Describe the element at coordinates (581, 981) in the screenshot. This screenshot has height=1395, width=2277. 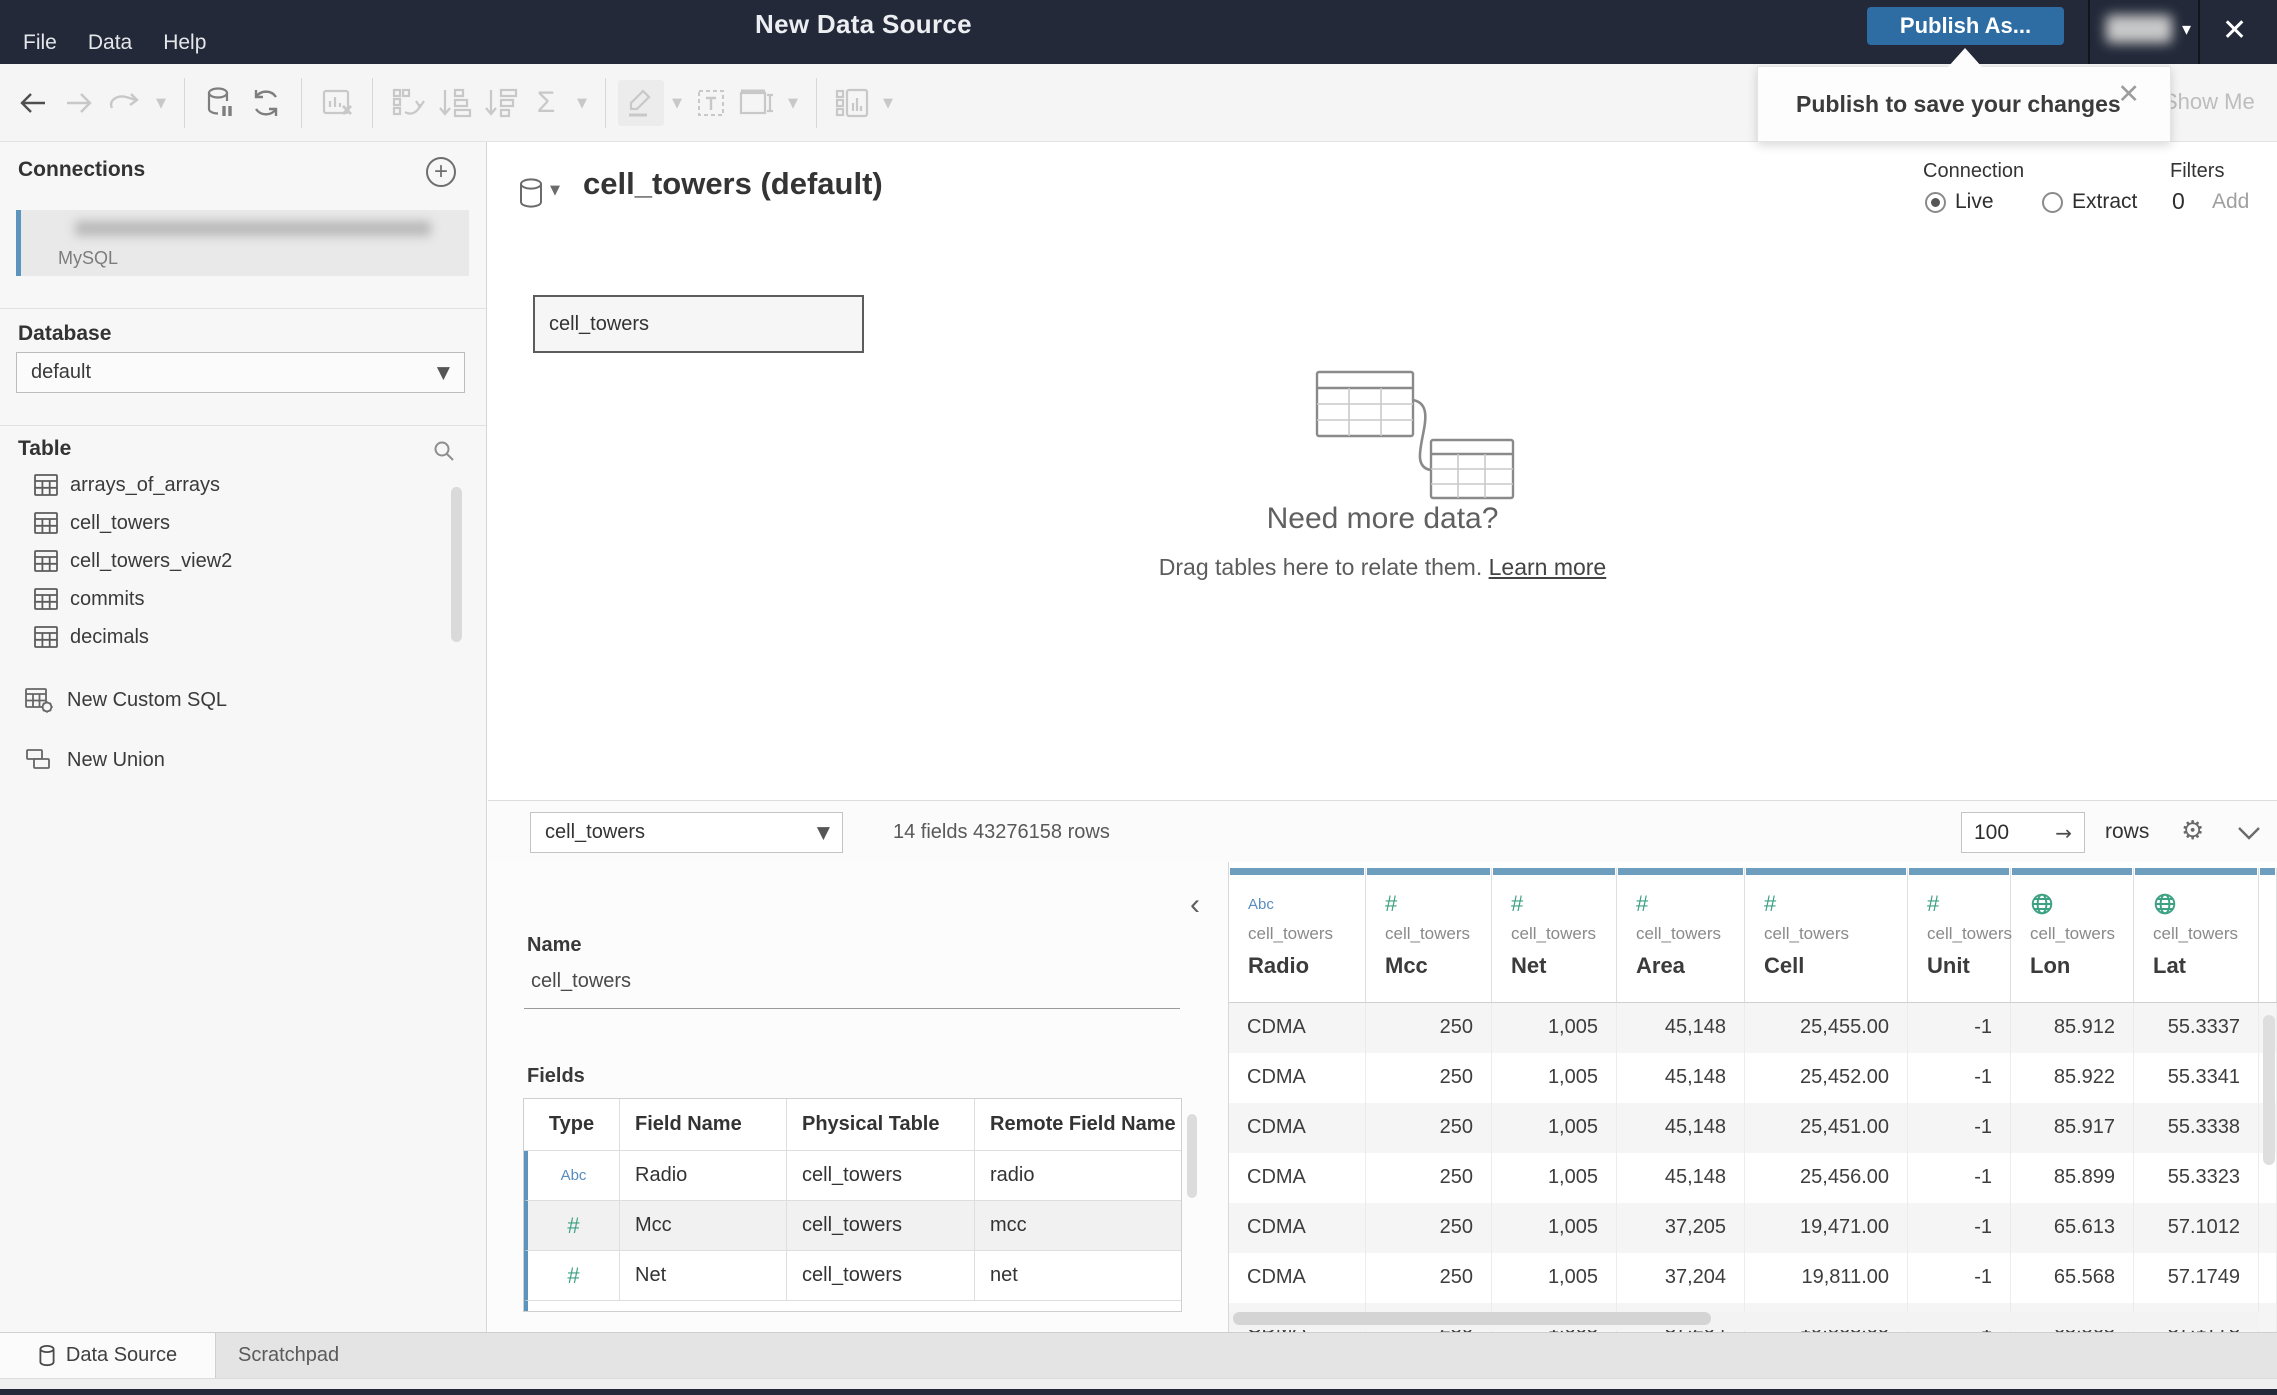
I see `name-input: cell_towers` at that location.